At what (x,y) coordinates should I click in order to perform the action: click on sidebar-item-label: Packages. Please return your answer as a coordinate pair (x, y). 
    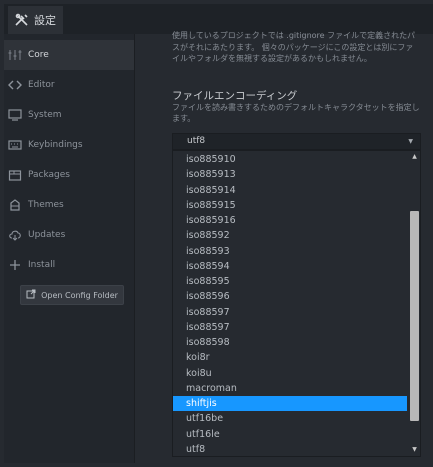
    Looking at the image, I should click on (49, 175).